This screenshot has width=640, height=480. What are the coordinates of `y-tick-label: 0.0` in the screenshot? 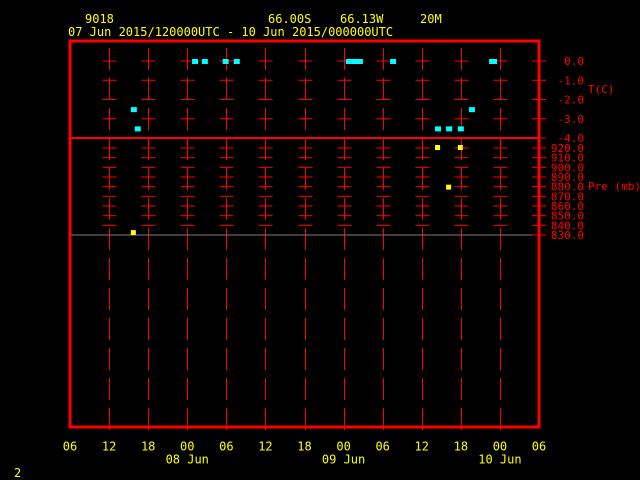 It's located at (574, 61).